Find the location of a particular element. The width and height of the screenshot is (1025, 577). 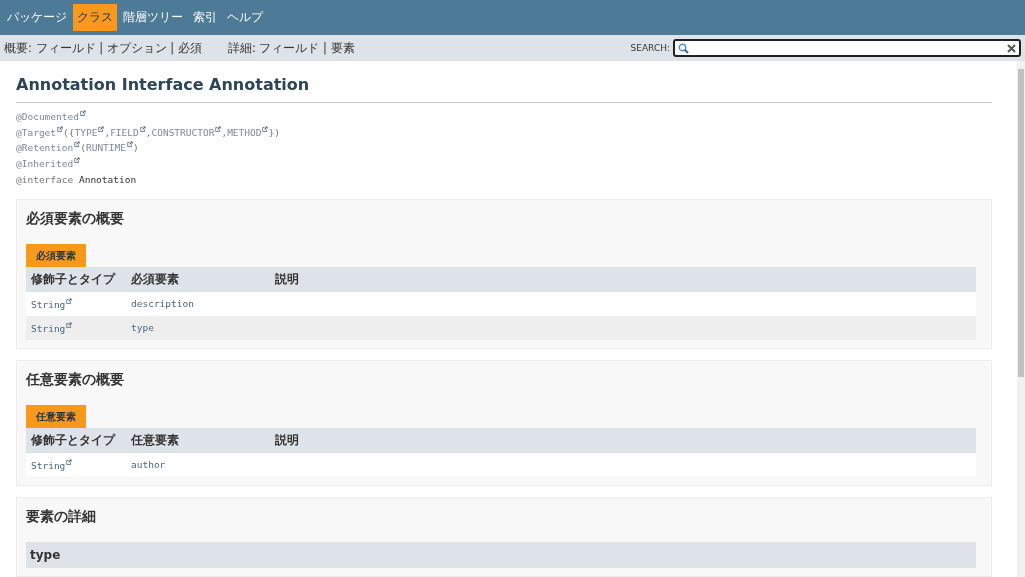

annotation-link: CONSTRUCTOR is located at coordinates (183, 132).